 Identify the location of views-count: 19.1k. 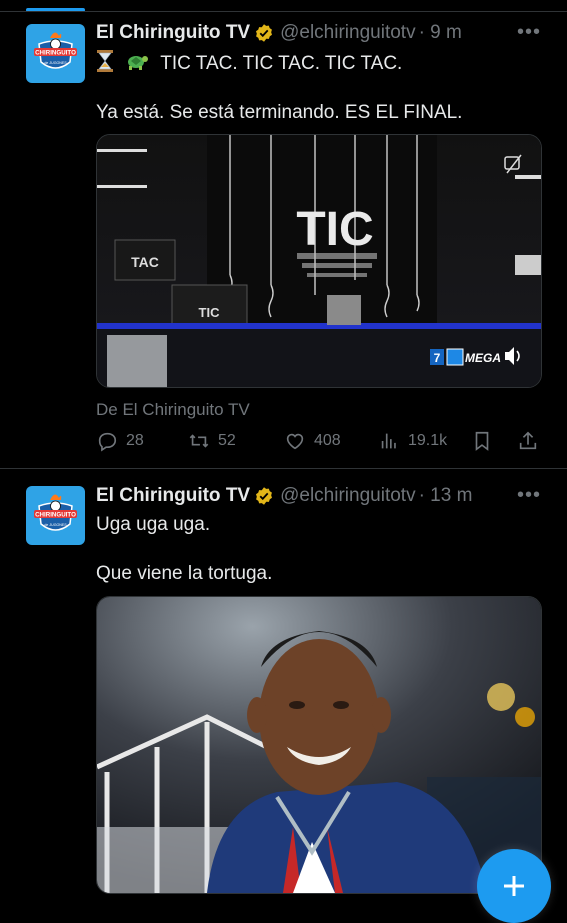
(428, 440).